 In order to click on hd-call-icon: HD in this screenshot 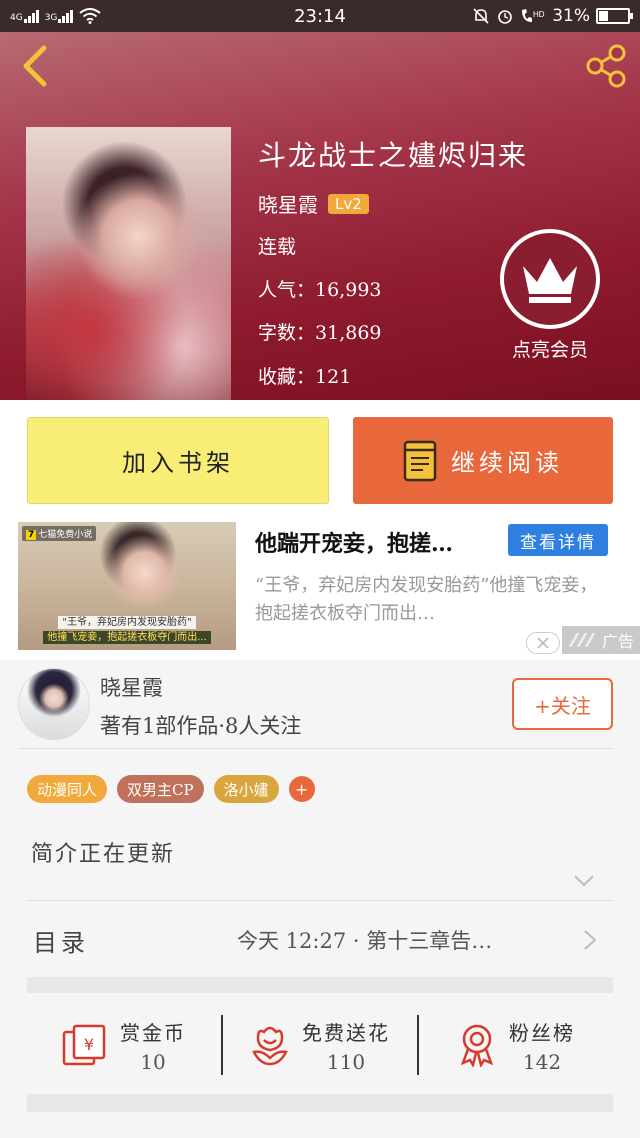, I will do `click(533, 15)`.